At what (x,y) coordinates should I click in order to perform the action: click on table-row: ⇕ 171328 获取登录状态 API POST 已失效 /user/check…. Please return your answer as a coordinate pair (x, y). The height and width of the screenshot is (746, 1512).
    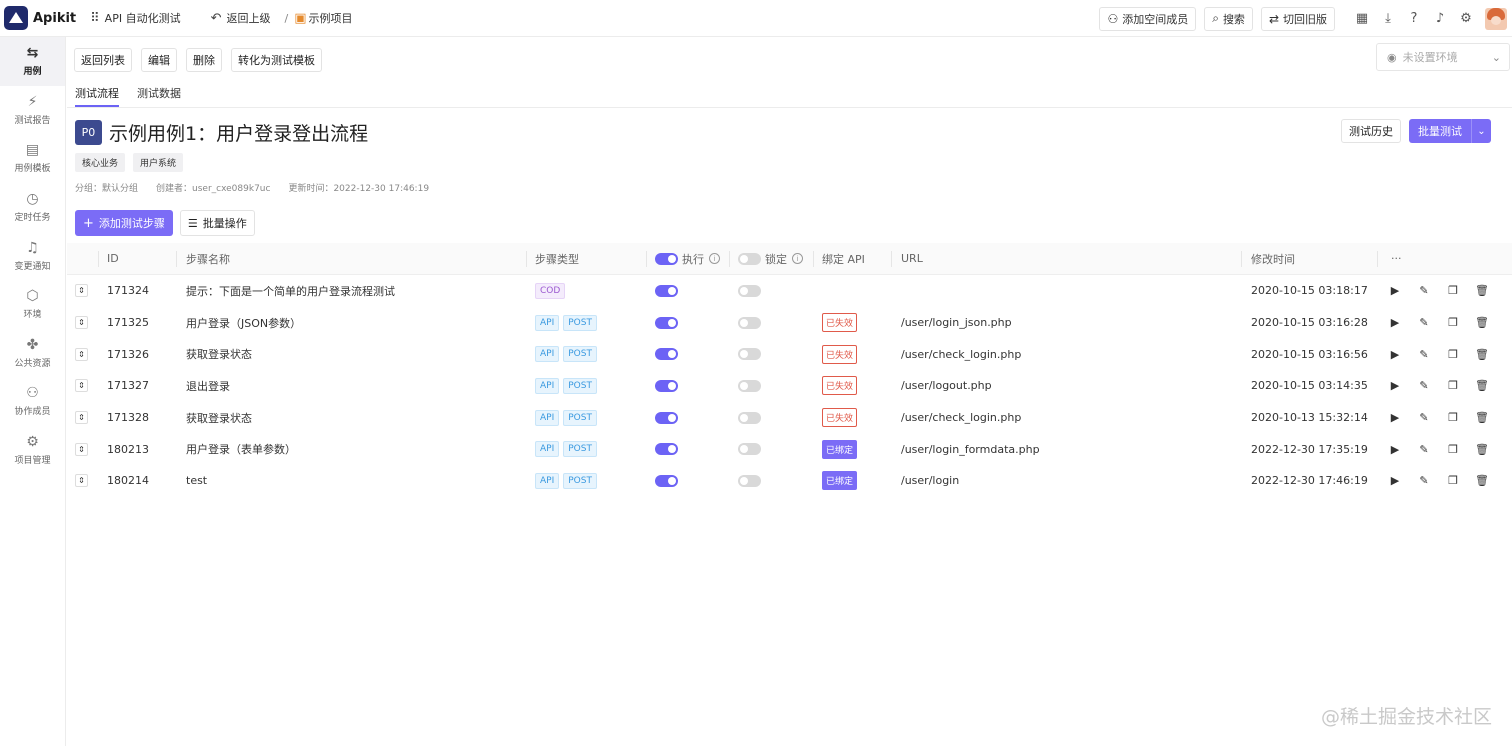
    Looking at the image, I should click on (789, 418).